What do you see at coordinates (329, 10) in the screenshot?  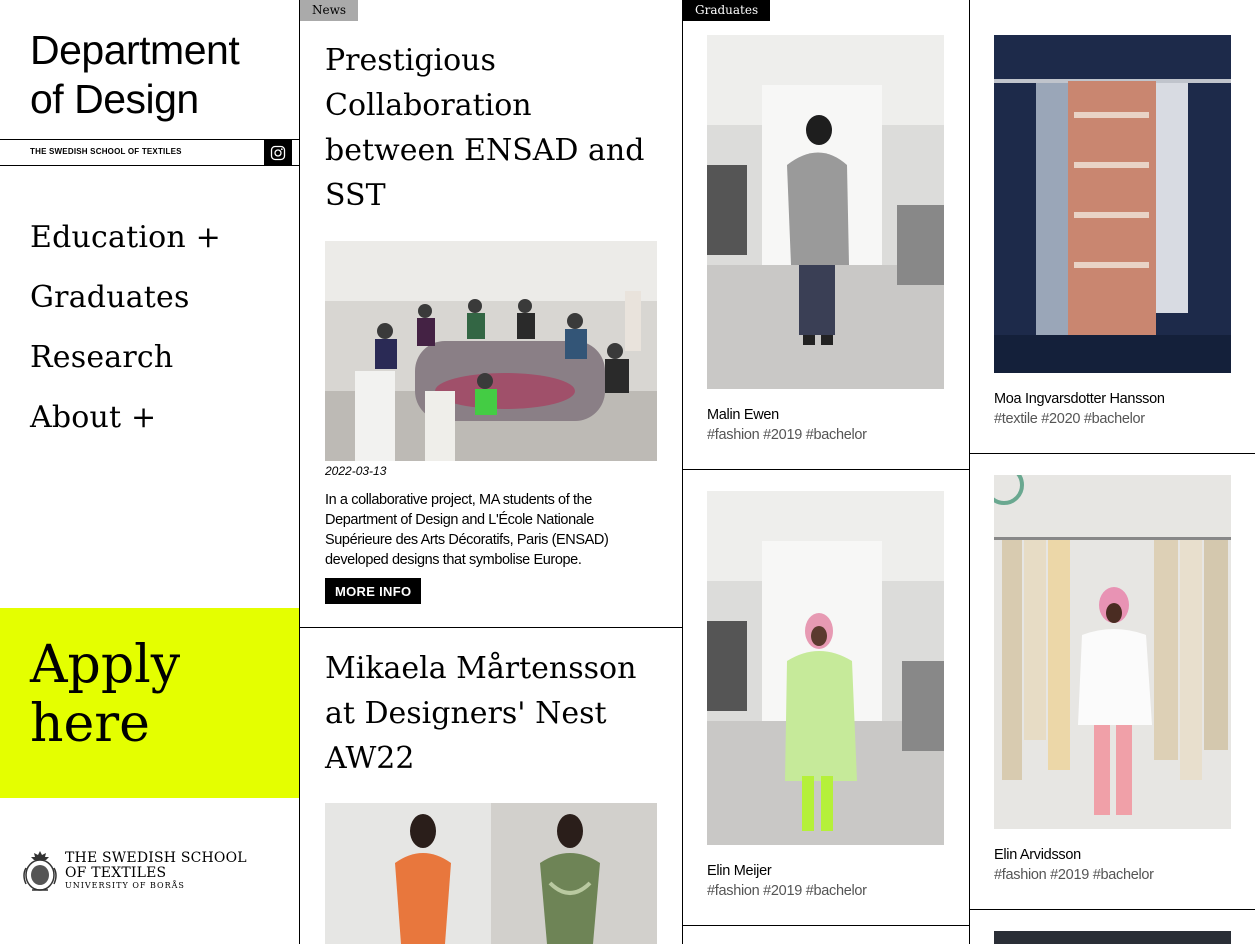 I see `news-tag: News` at bounding box center [329, 10].